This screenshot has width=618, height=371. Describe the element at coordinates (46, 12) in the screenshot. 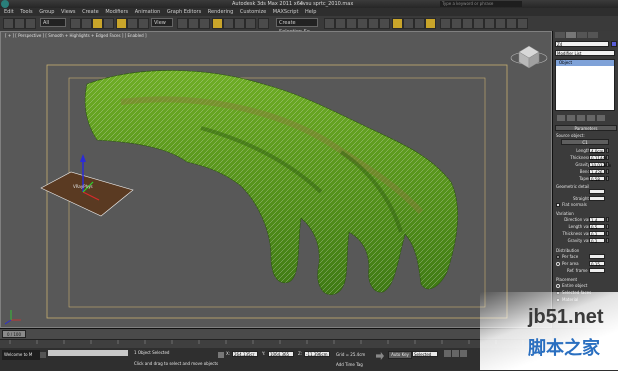

I see `menu-item-group: Group` at that location.